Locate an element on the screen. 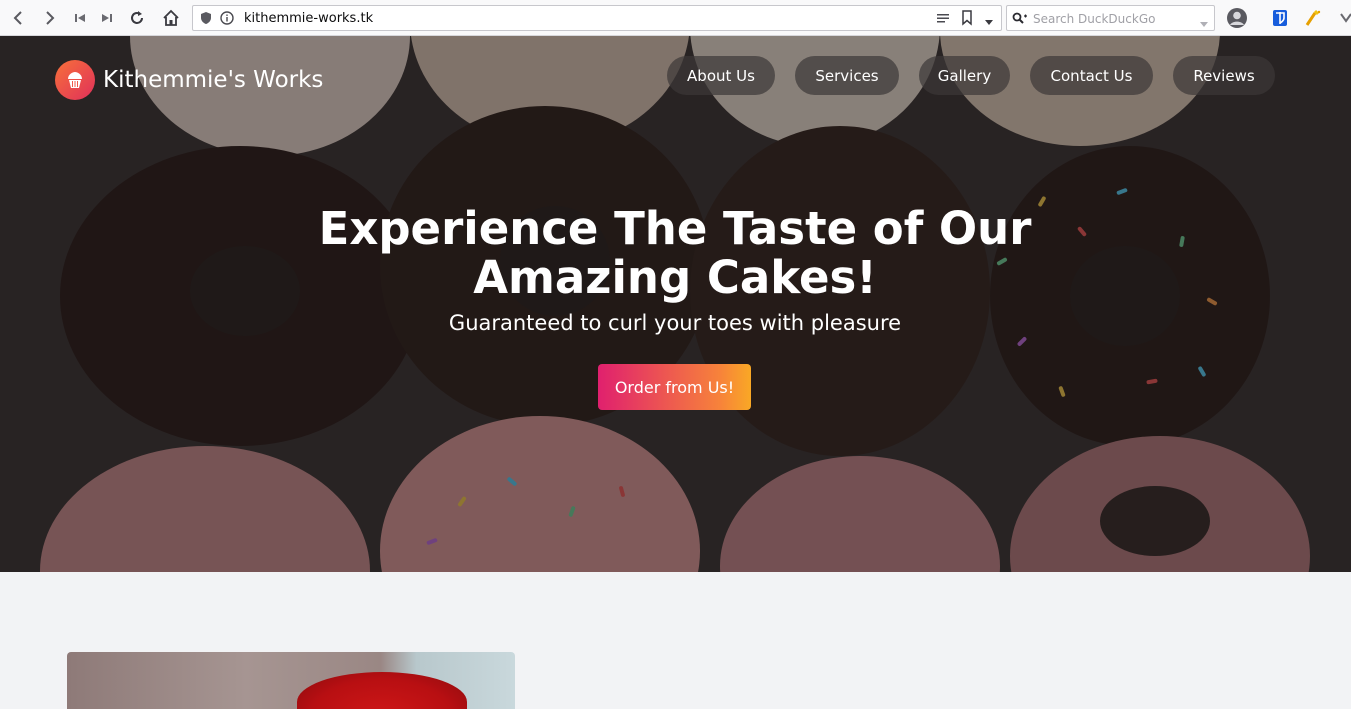 The image size is (1351, 709). reload-icon is located at coordinates (137, 18).